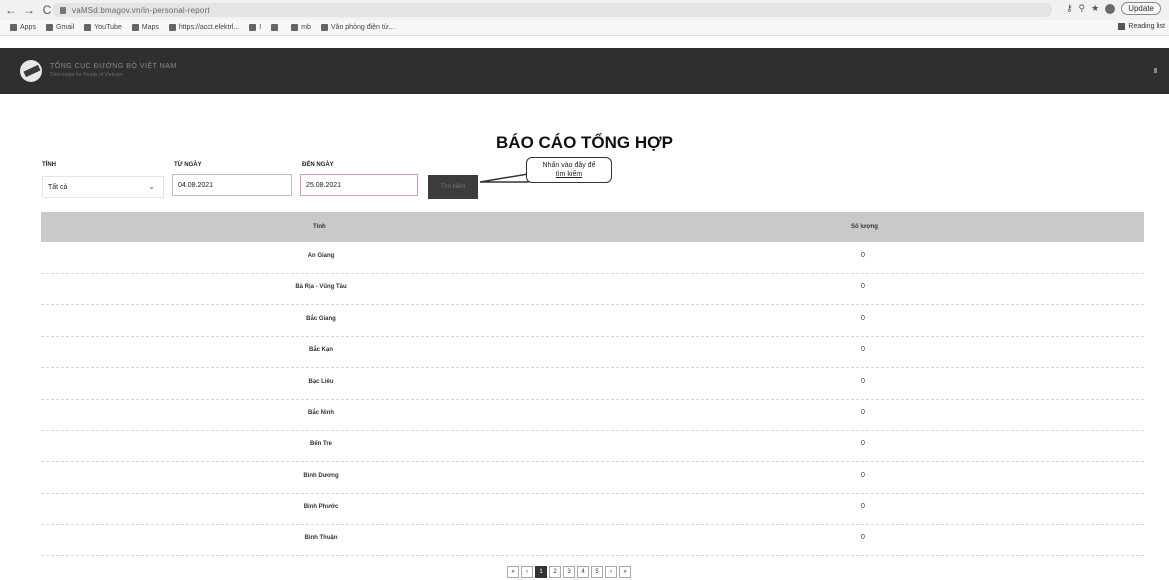 The image size is (1169, 580). What do you see at coordinates (592, 321) in the screenshot?
I see `table-row: Bắc Giang 0` at bounding box center [592, 321].